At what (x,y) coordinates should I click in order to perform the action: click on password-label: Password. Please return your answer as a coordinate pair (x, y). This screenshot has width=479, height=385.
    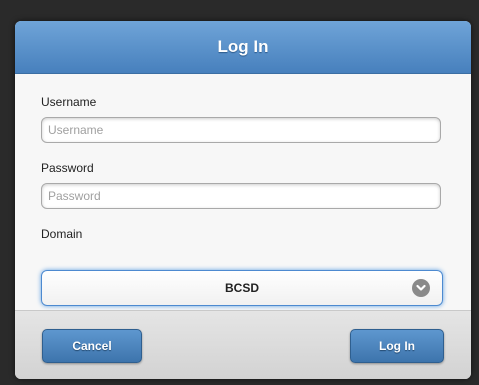
    Looking at the image, I should click on (67, 168).